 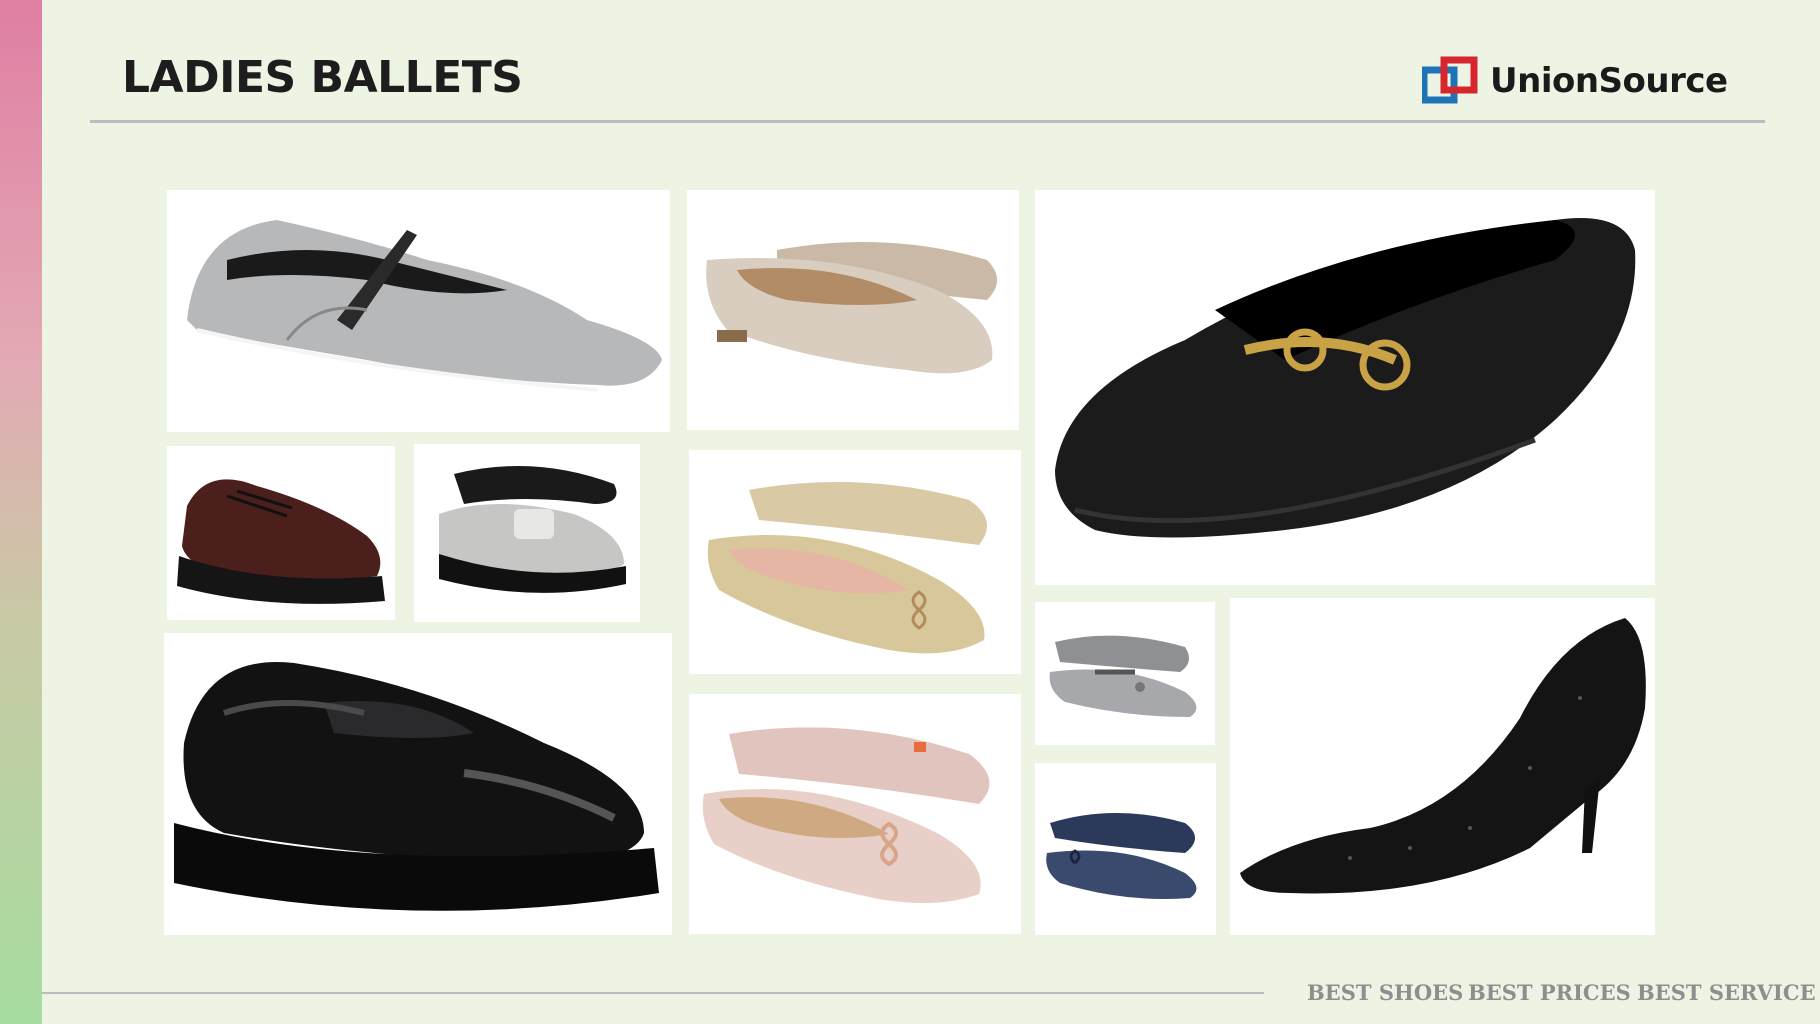 I want to click on side-gradient-bar, so click(x=21, y=512).